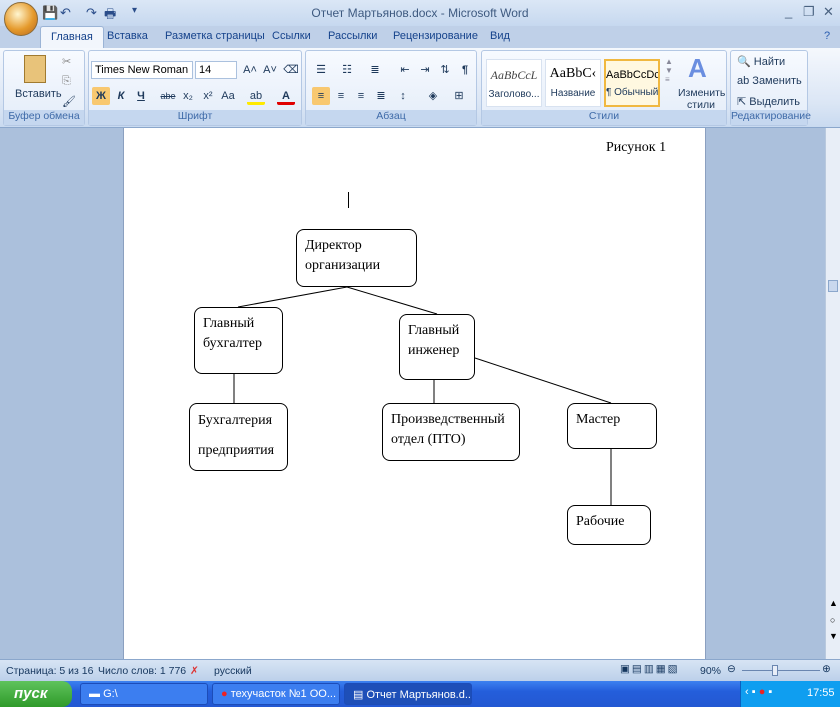  I want to click on bold-button: Ж, so click(101, 96).